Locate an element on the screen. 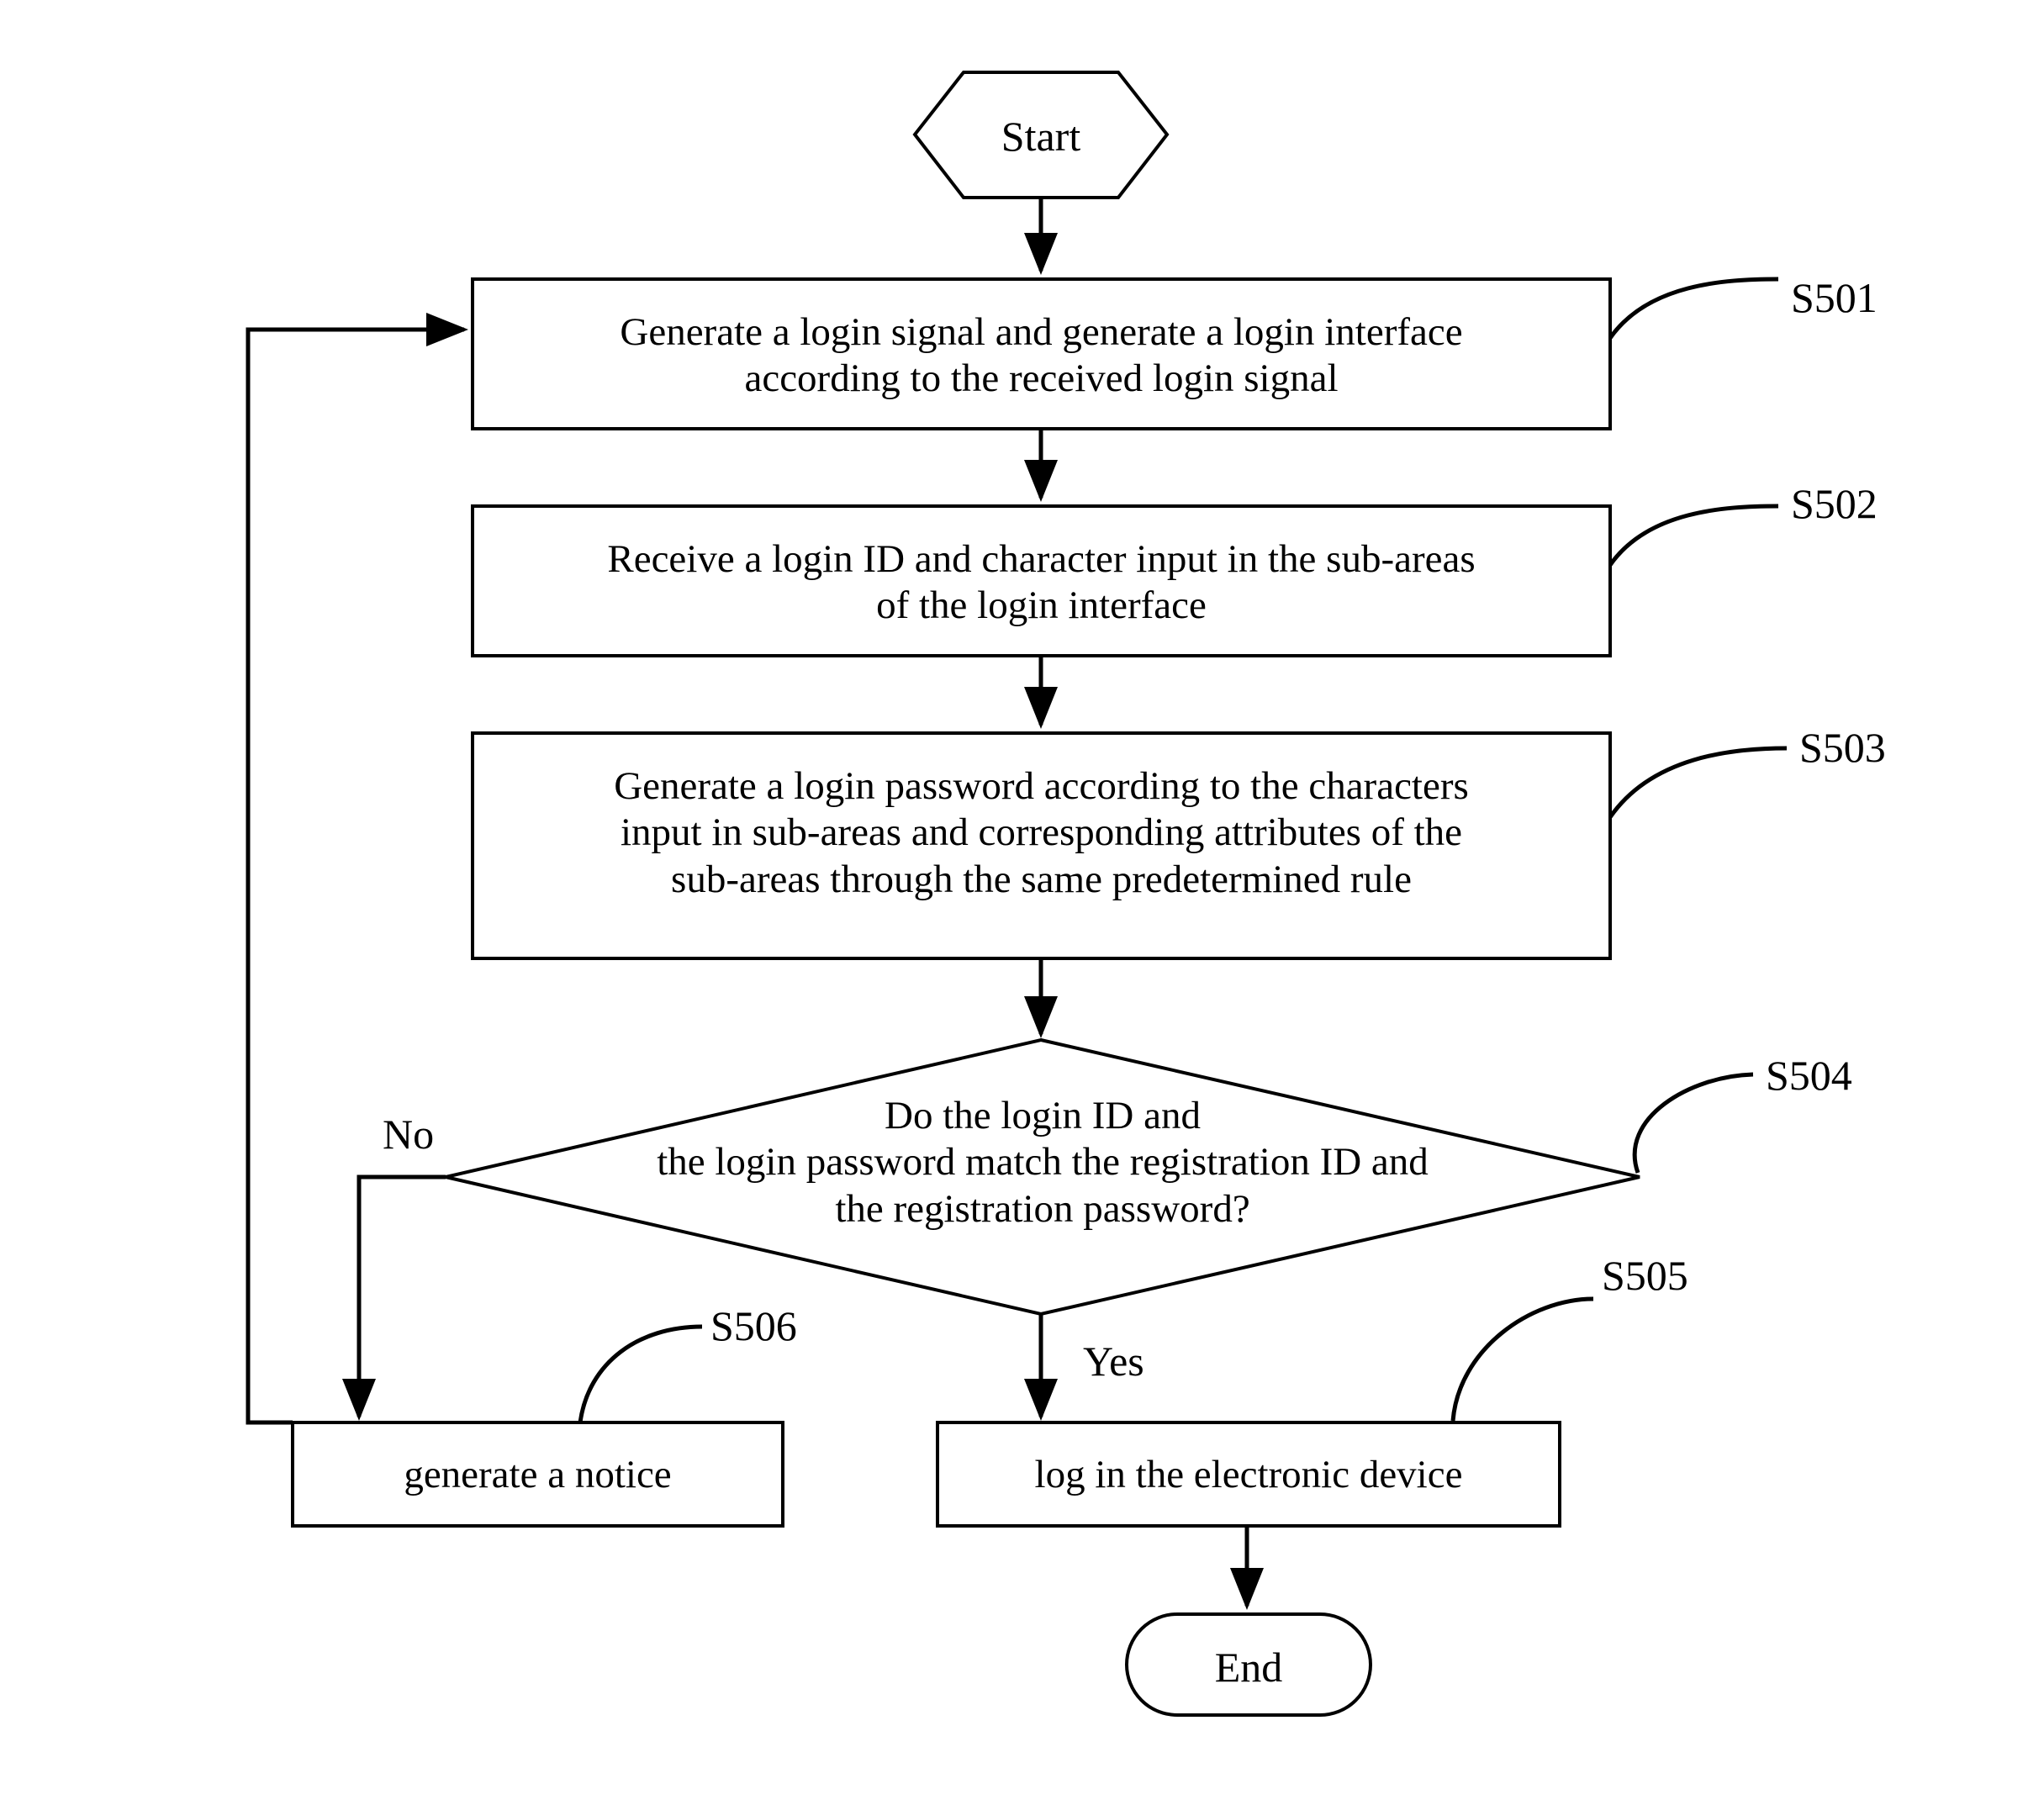 The width and height of the screenshot is (2044, 1805). step-label-s504: S504 is located at coordinates (1809, 1075).